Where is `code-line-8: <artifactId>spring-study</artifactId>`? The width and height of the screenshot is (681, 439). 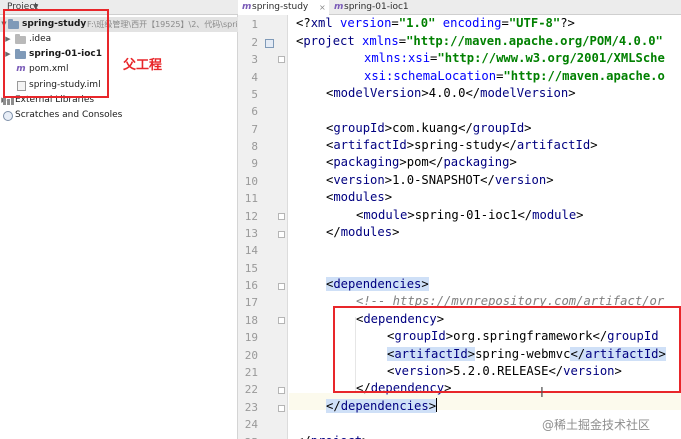 code-line-8: <artifactId>spring-study</artifactId> is located at coordinates (462, 145).